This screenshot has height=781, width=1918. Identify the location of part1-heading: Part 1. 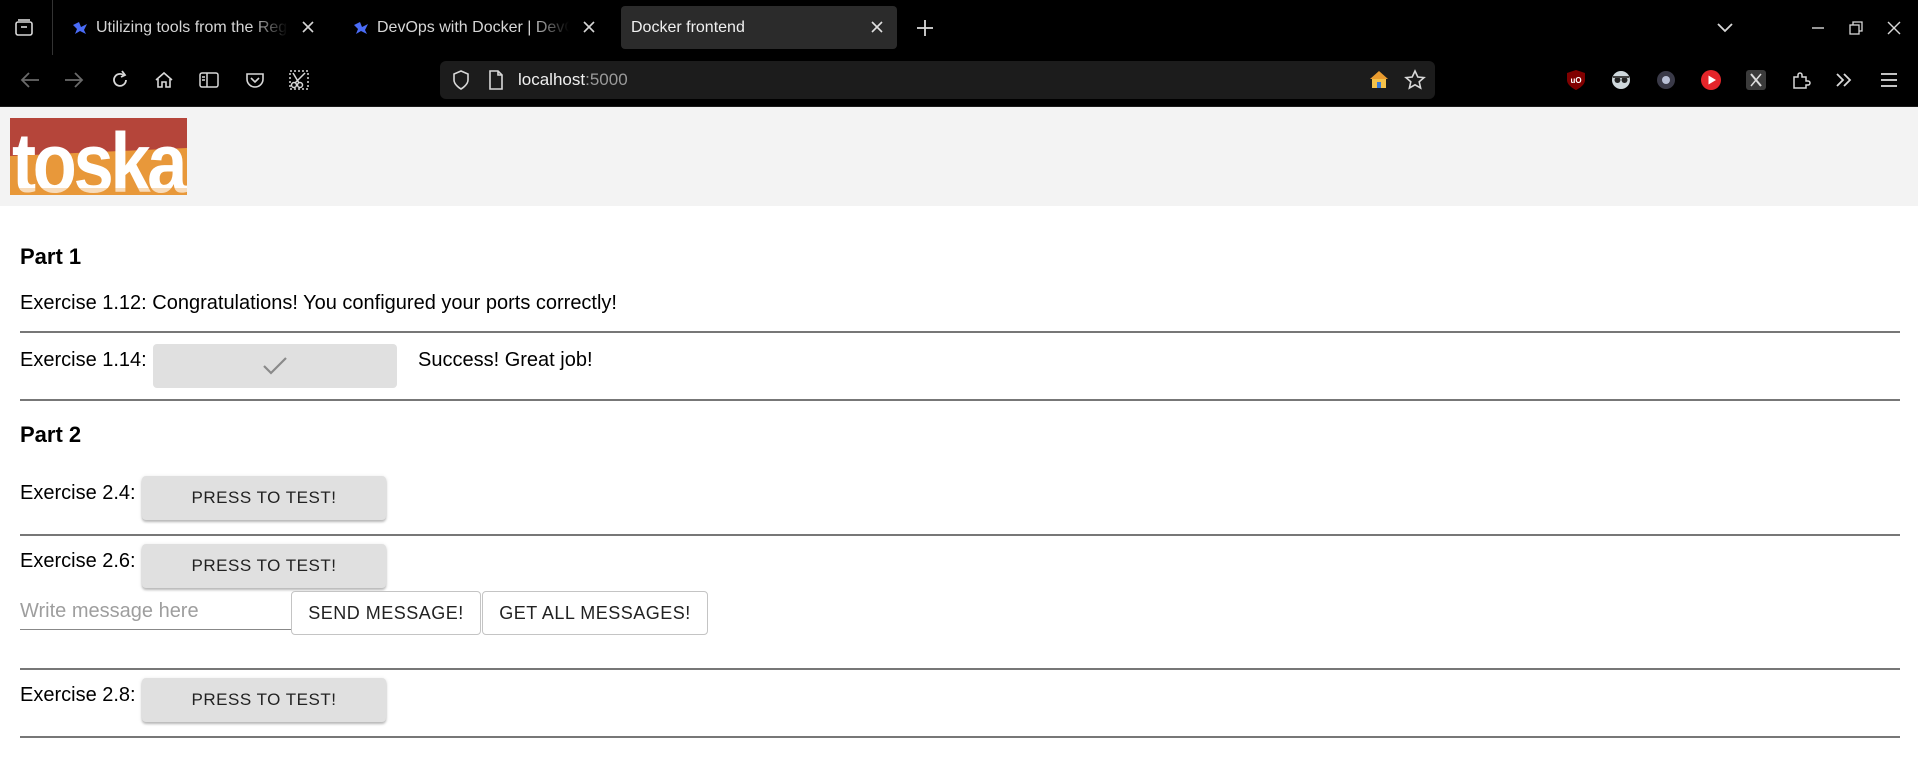
(51, 256).